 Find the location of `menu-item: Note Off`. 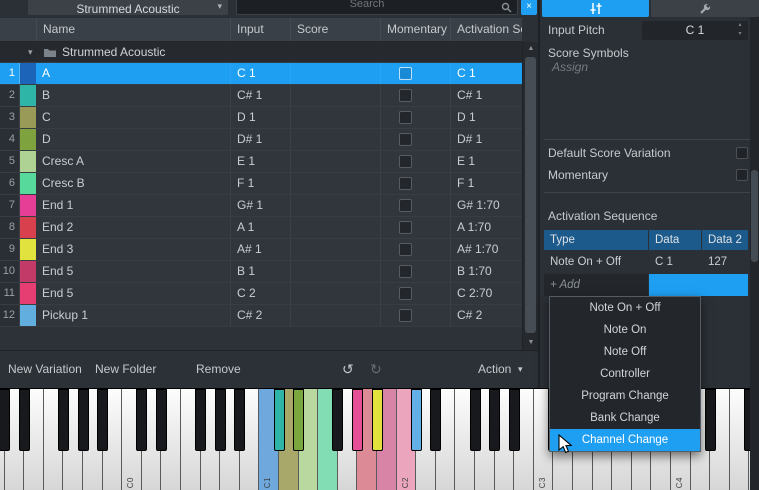

menu-item: Note Off is located at coordinates (625, 352).